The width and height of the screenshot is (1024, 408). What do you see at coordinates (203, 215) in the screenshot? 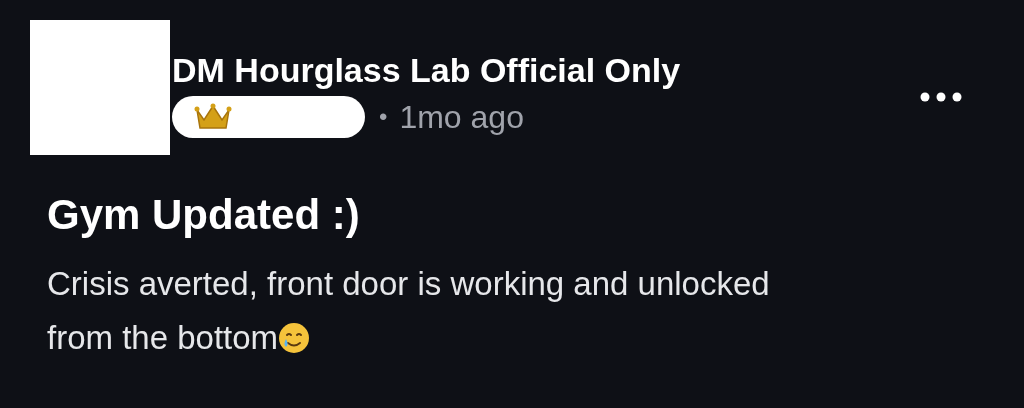
I see `post-title: Gym Updated :)` at bounding box center [203, 215].